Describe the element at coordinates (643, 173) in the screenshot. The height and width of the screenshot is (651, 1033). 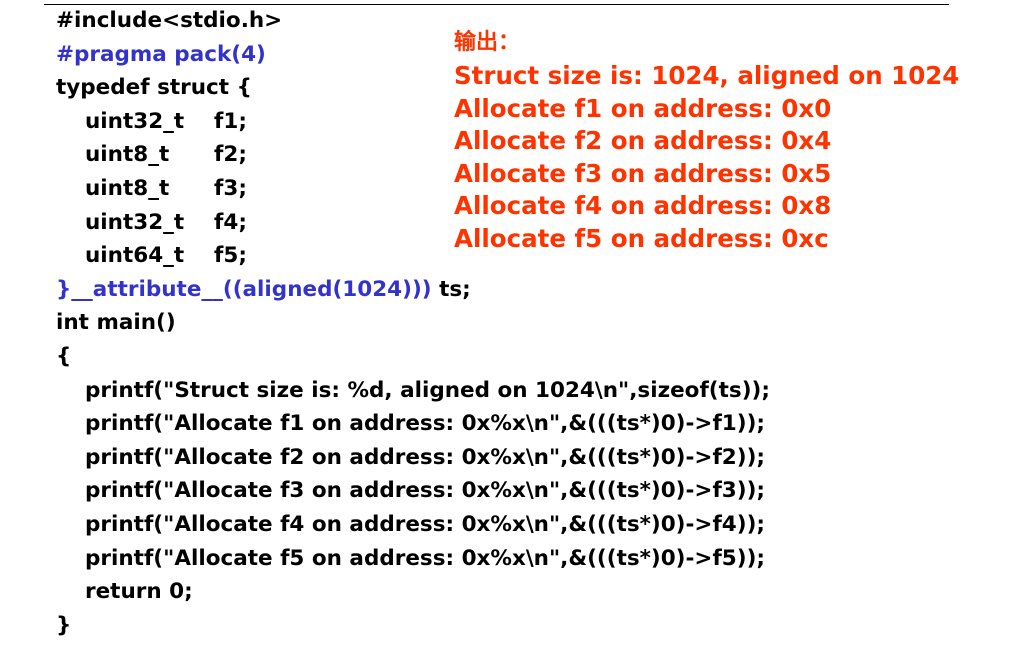
I see `output-line: Allocate f3 on address: 0x5` at that location.